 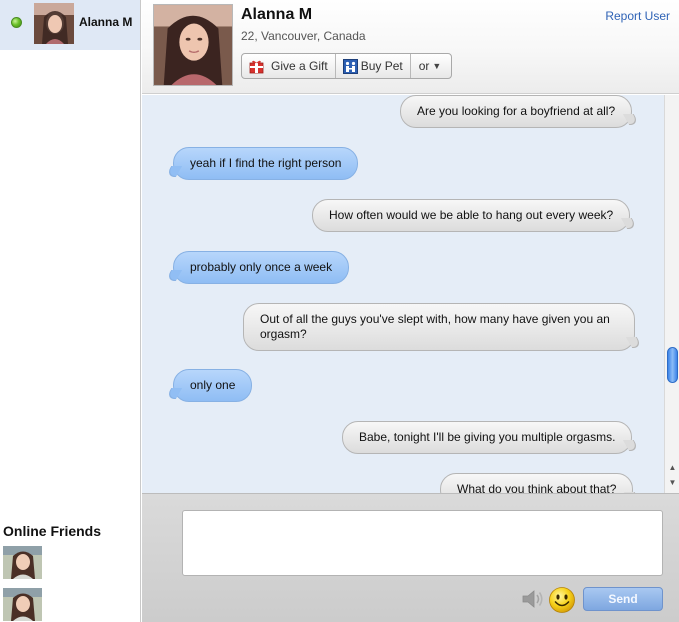 I want to click on scroll-down-icon: ▼, so click(x=672, y=483).